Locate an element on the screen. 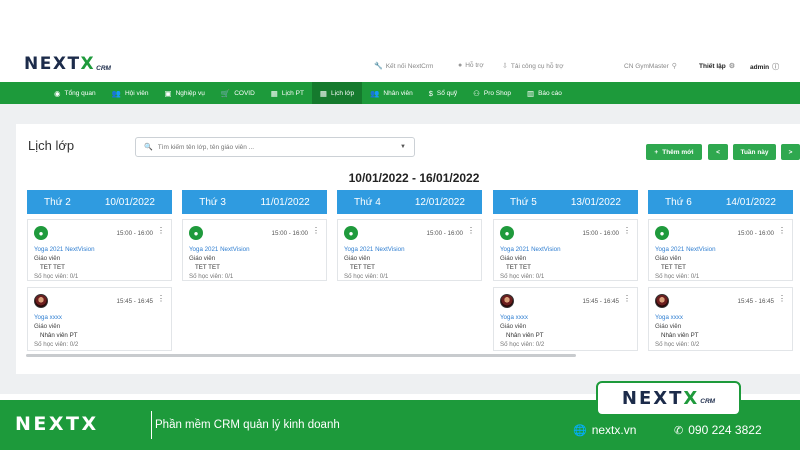 The width and height of the screenshot is (800, 450). chart-icon: ▥ is located at coordinates (530, 93).